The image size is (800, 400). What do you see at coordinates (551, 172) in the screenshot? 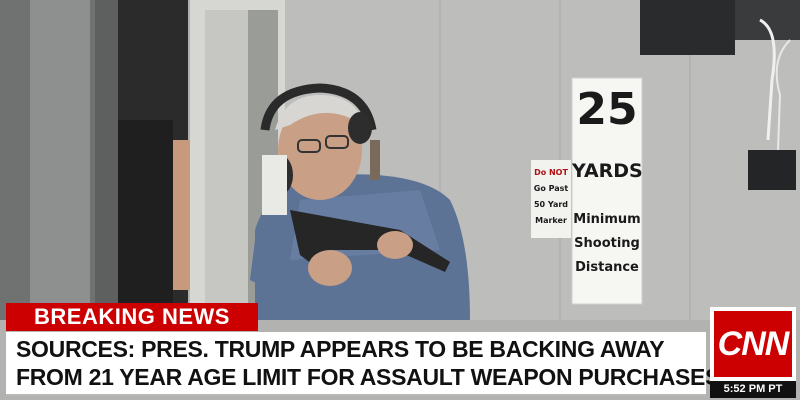
I see `warning-sign-line-1: Do NOT` at bounding box center [551, 172].